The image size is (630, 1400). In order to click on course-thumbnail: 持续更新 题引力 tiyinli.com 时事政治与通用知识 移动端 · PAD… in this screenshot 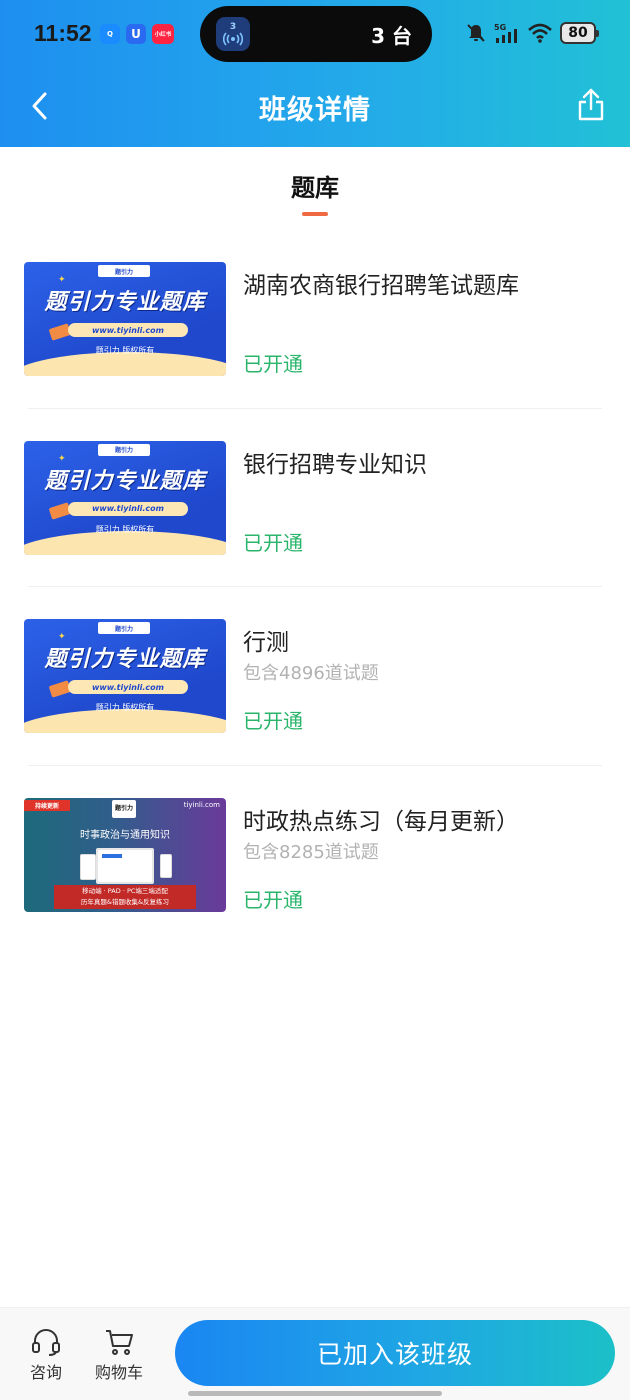, I will do `click(125, 854)`.